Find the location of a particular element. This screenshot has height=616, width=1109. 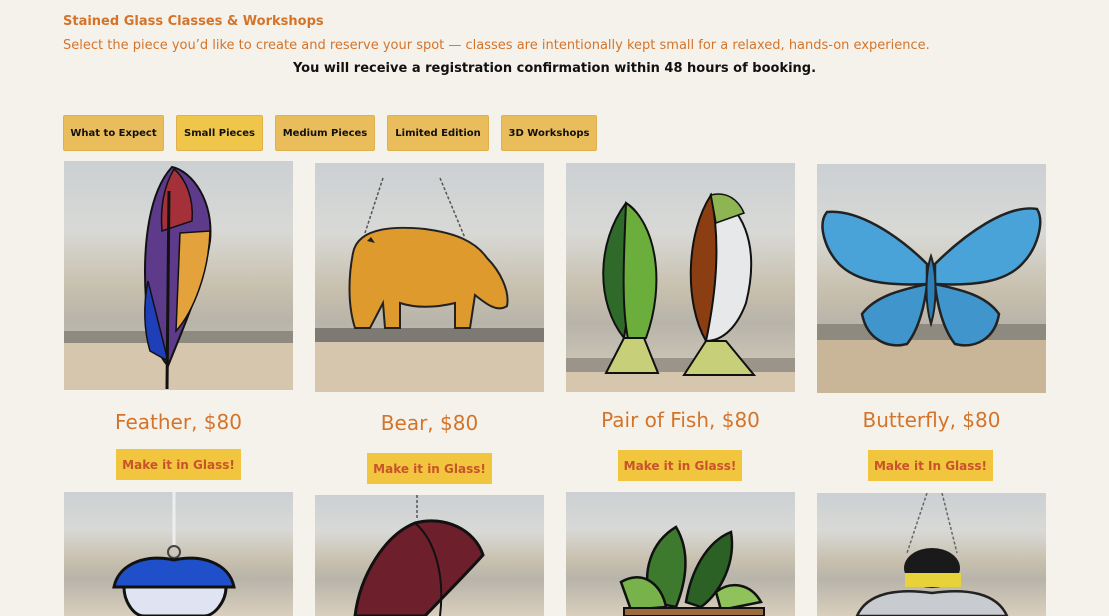

tab-limited-edition: Limited Edition is located at coordinates (438, 133).